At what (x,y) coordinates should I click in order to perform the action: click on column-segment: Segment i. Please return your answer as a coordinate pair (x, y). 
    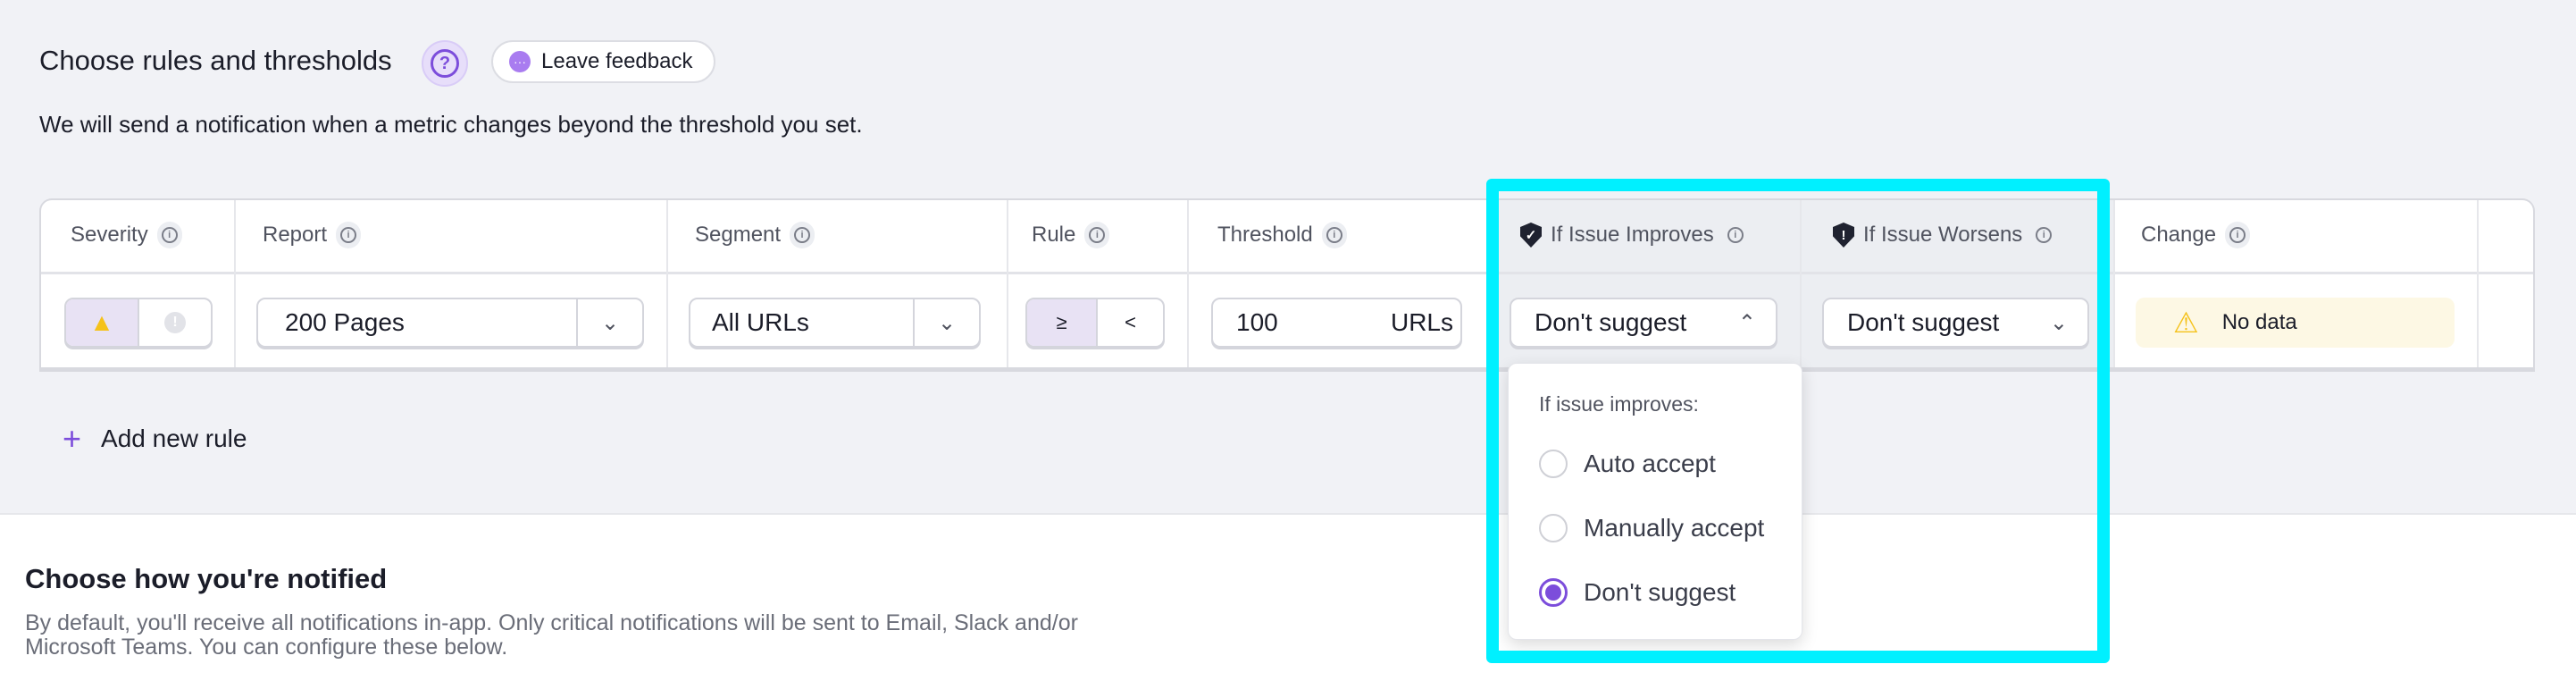
    Looking at the image, I should click on (755, 235).